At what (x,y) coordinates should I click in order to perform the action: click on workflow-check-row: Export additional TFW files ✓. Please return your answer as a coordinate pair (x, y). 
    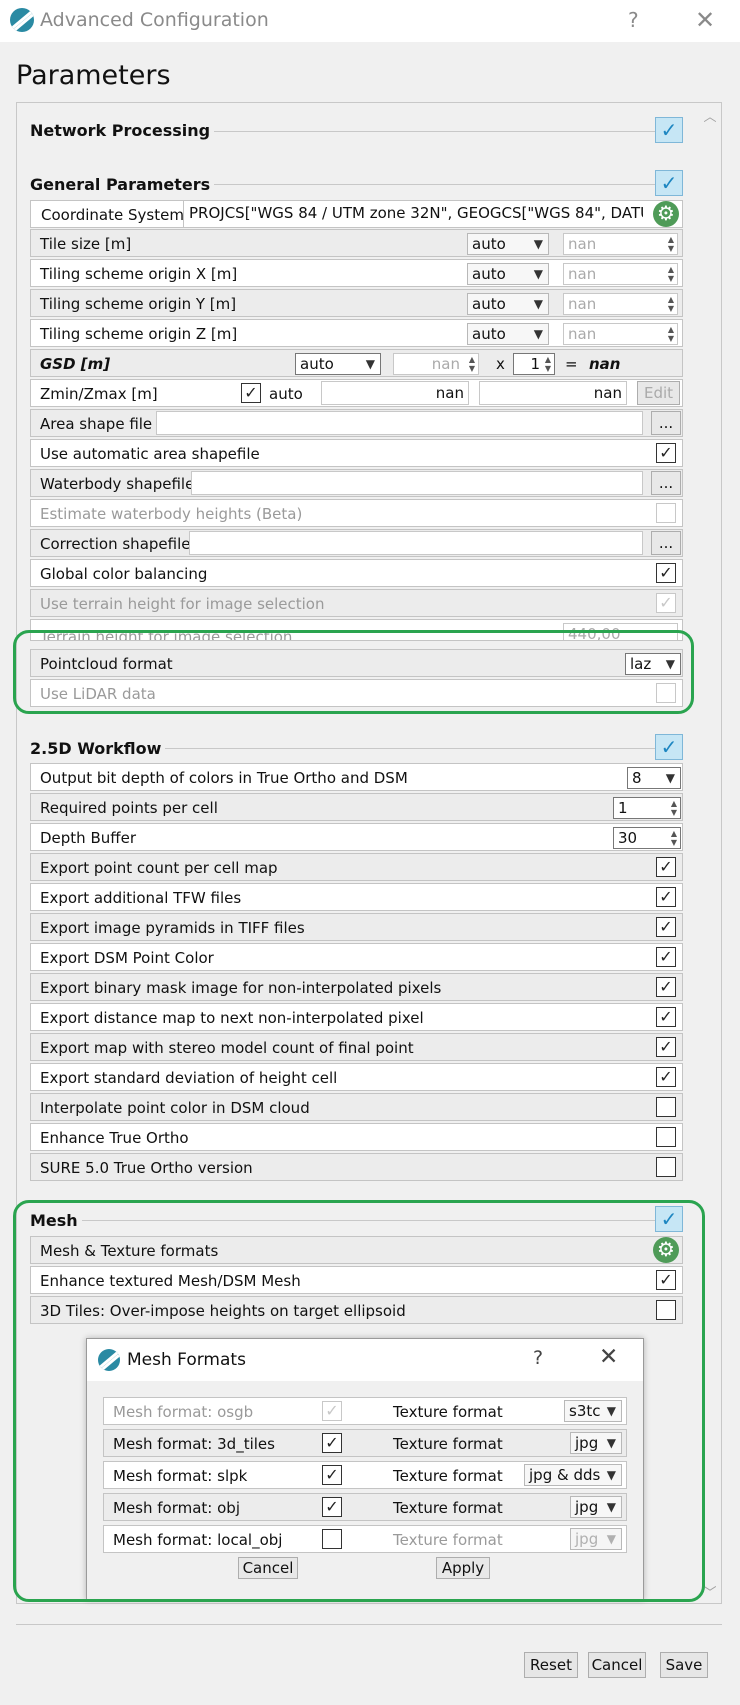
    Looking at the image, I should click on (356, 897).